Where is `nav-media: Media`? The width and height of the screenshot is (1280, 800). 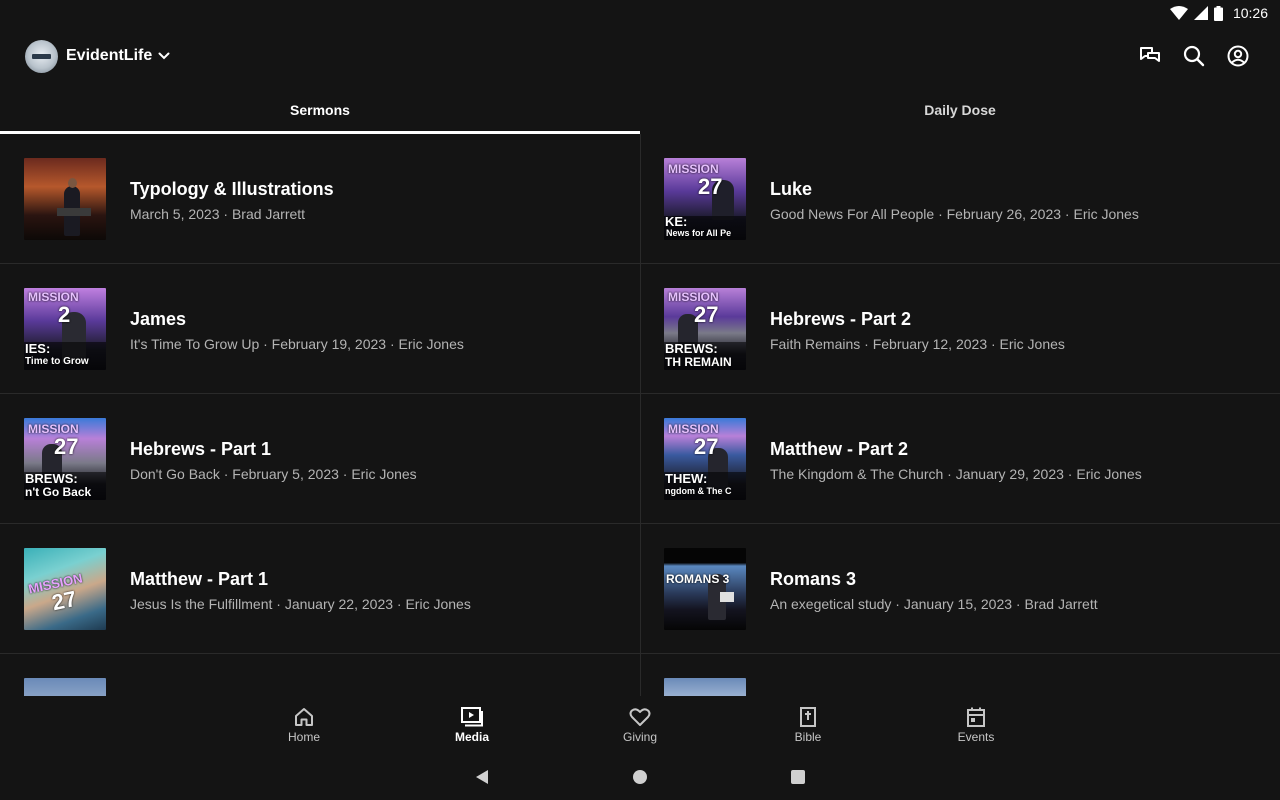
nav-media: Media is located at coordinates (472, 725).